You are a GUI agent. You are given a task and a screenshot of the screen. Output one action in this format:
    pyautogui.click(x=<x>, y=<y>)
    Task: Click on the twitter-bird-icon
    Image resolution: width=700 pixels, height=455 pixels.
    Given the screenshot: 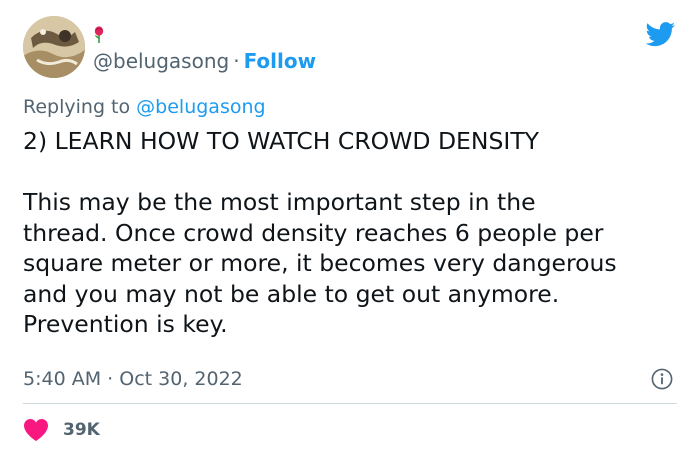 What is the action you would take?
    pyautogui.click(x=660, y=34)
    